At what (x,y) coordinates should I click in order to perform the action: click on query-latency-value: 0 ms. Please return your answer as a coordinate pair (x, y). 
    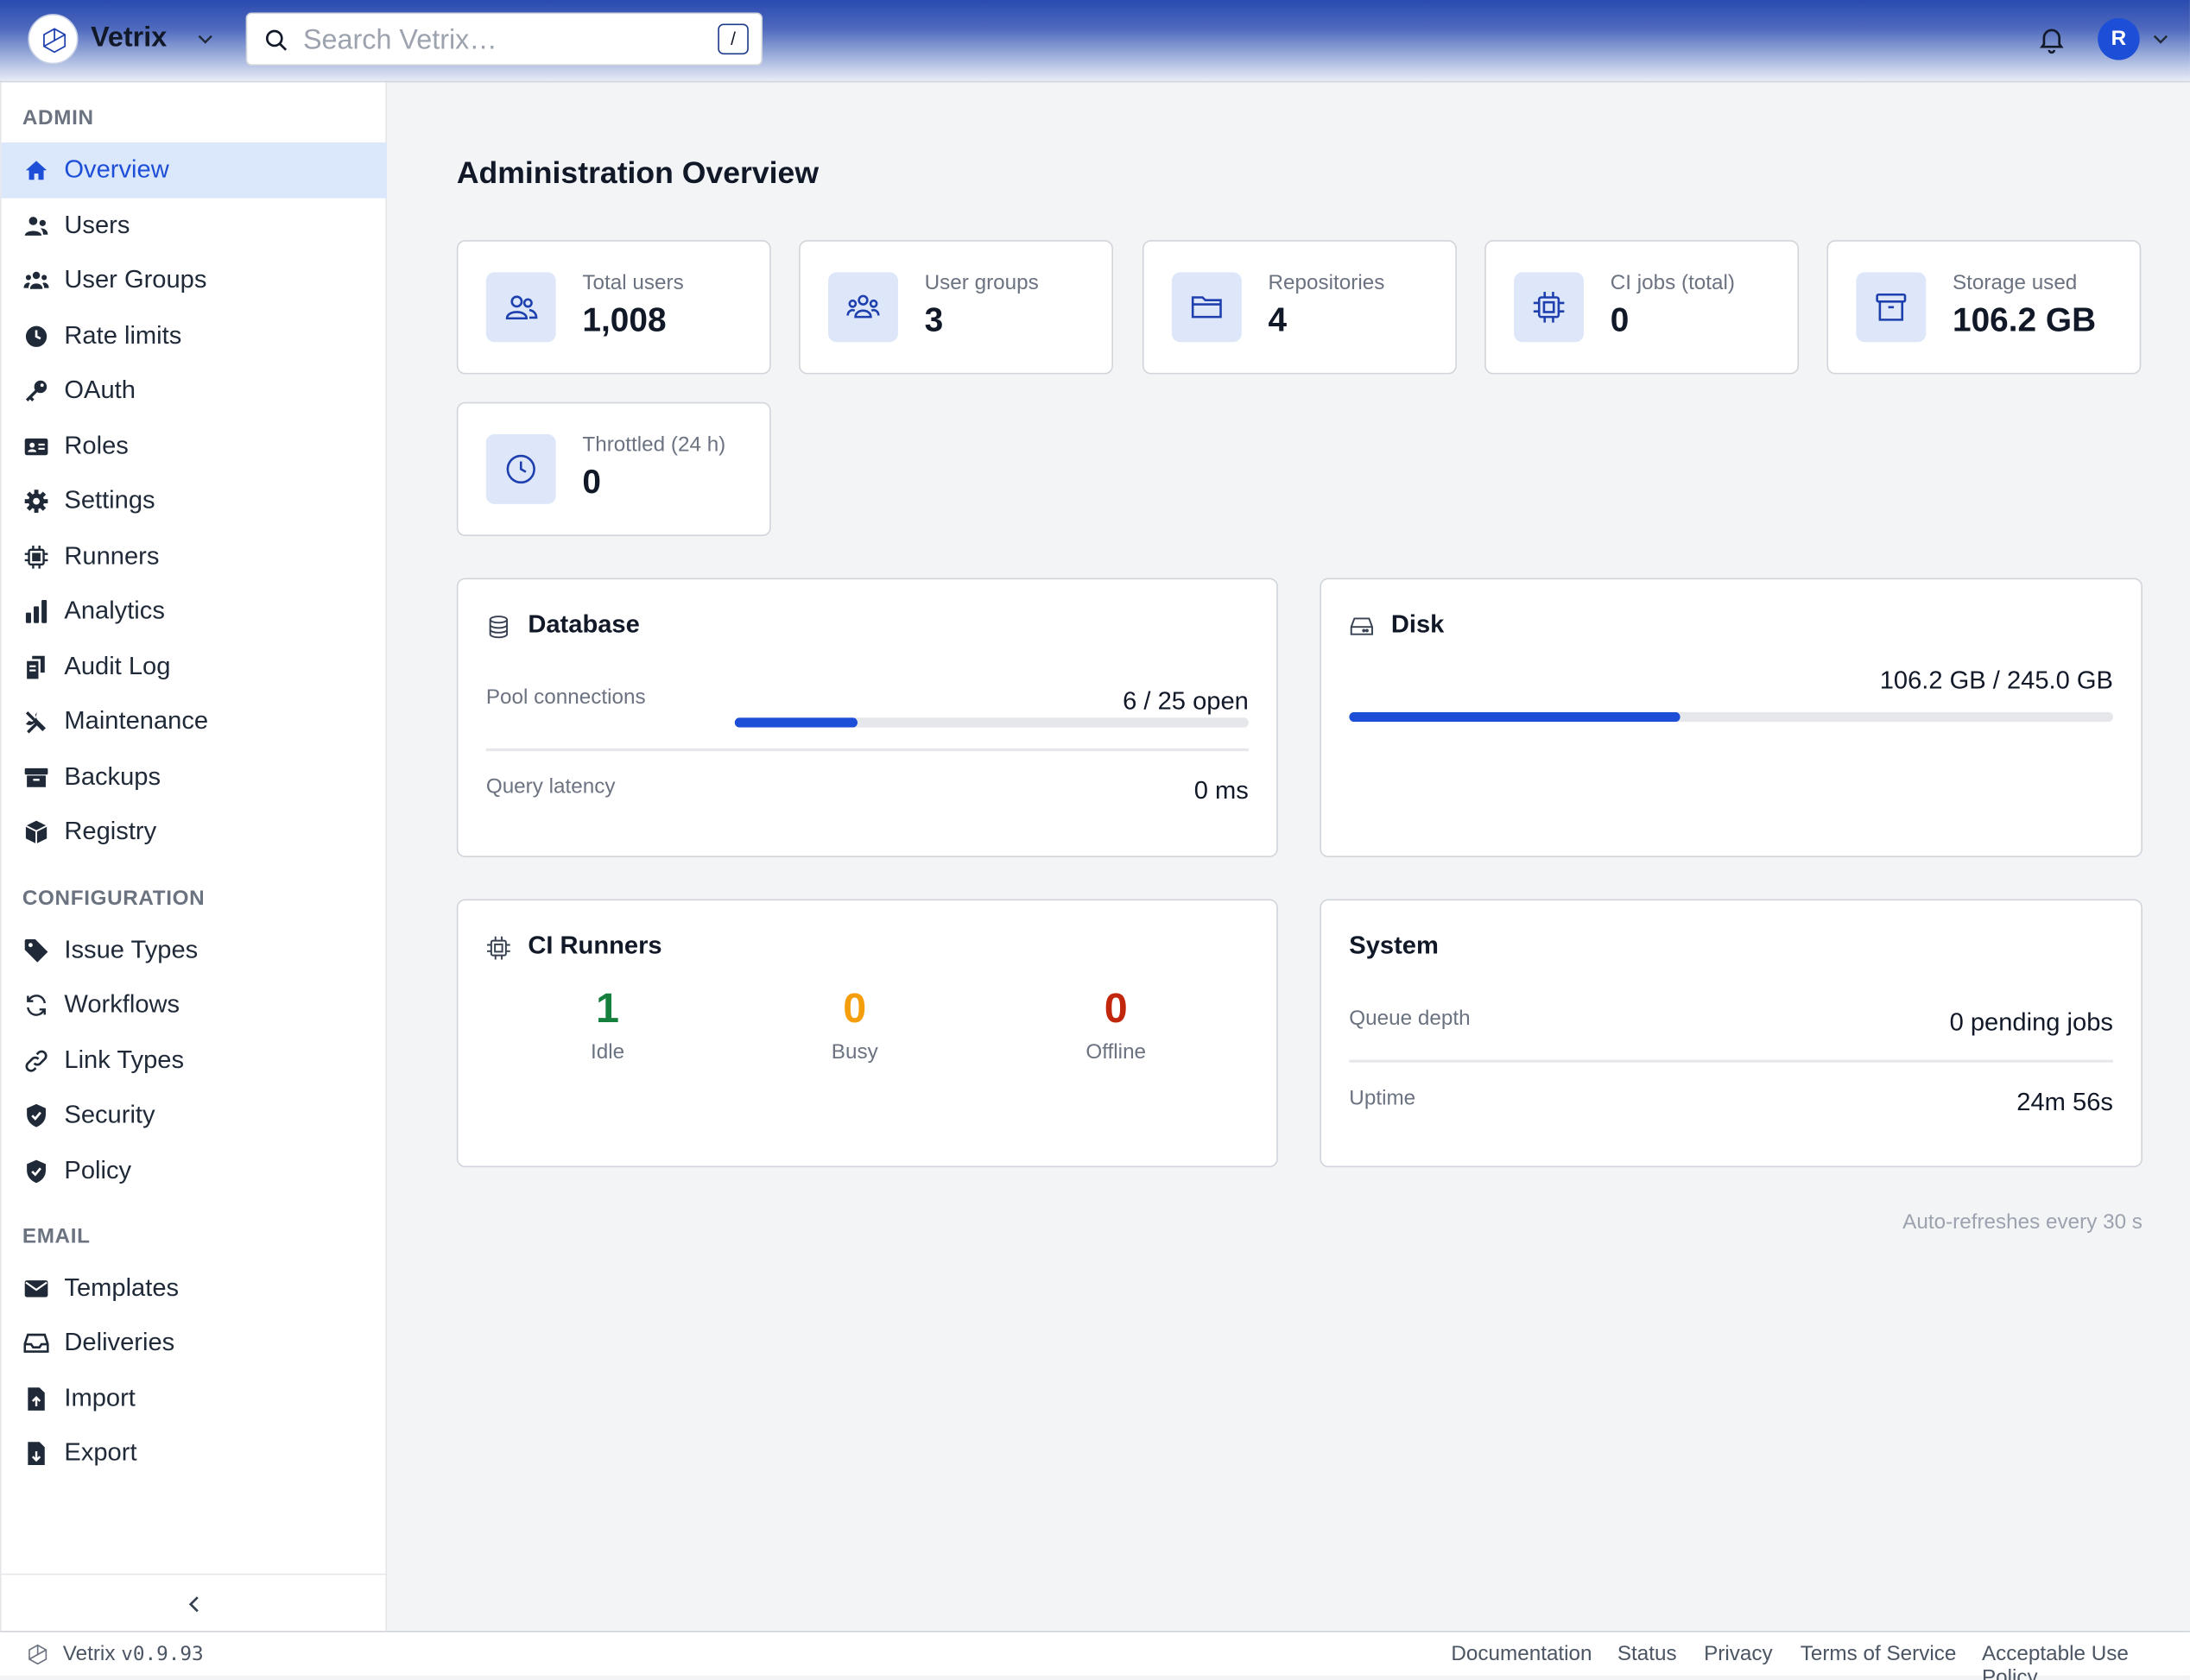
    Looking at the image, I should click on (1221, 791).